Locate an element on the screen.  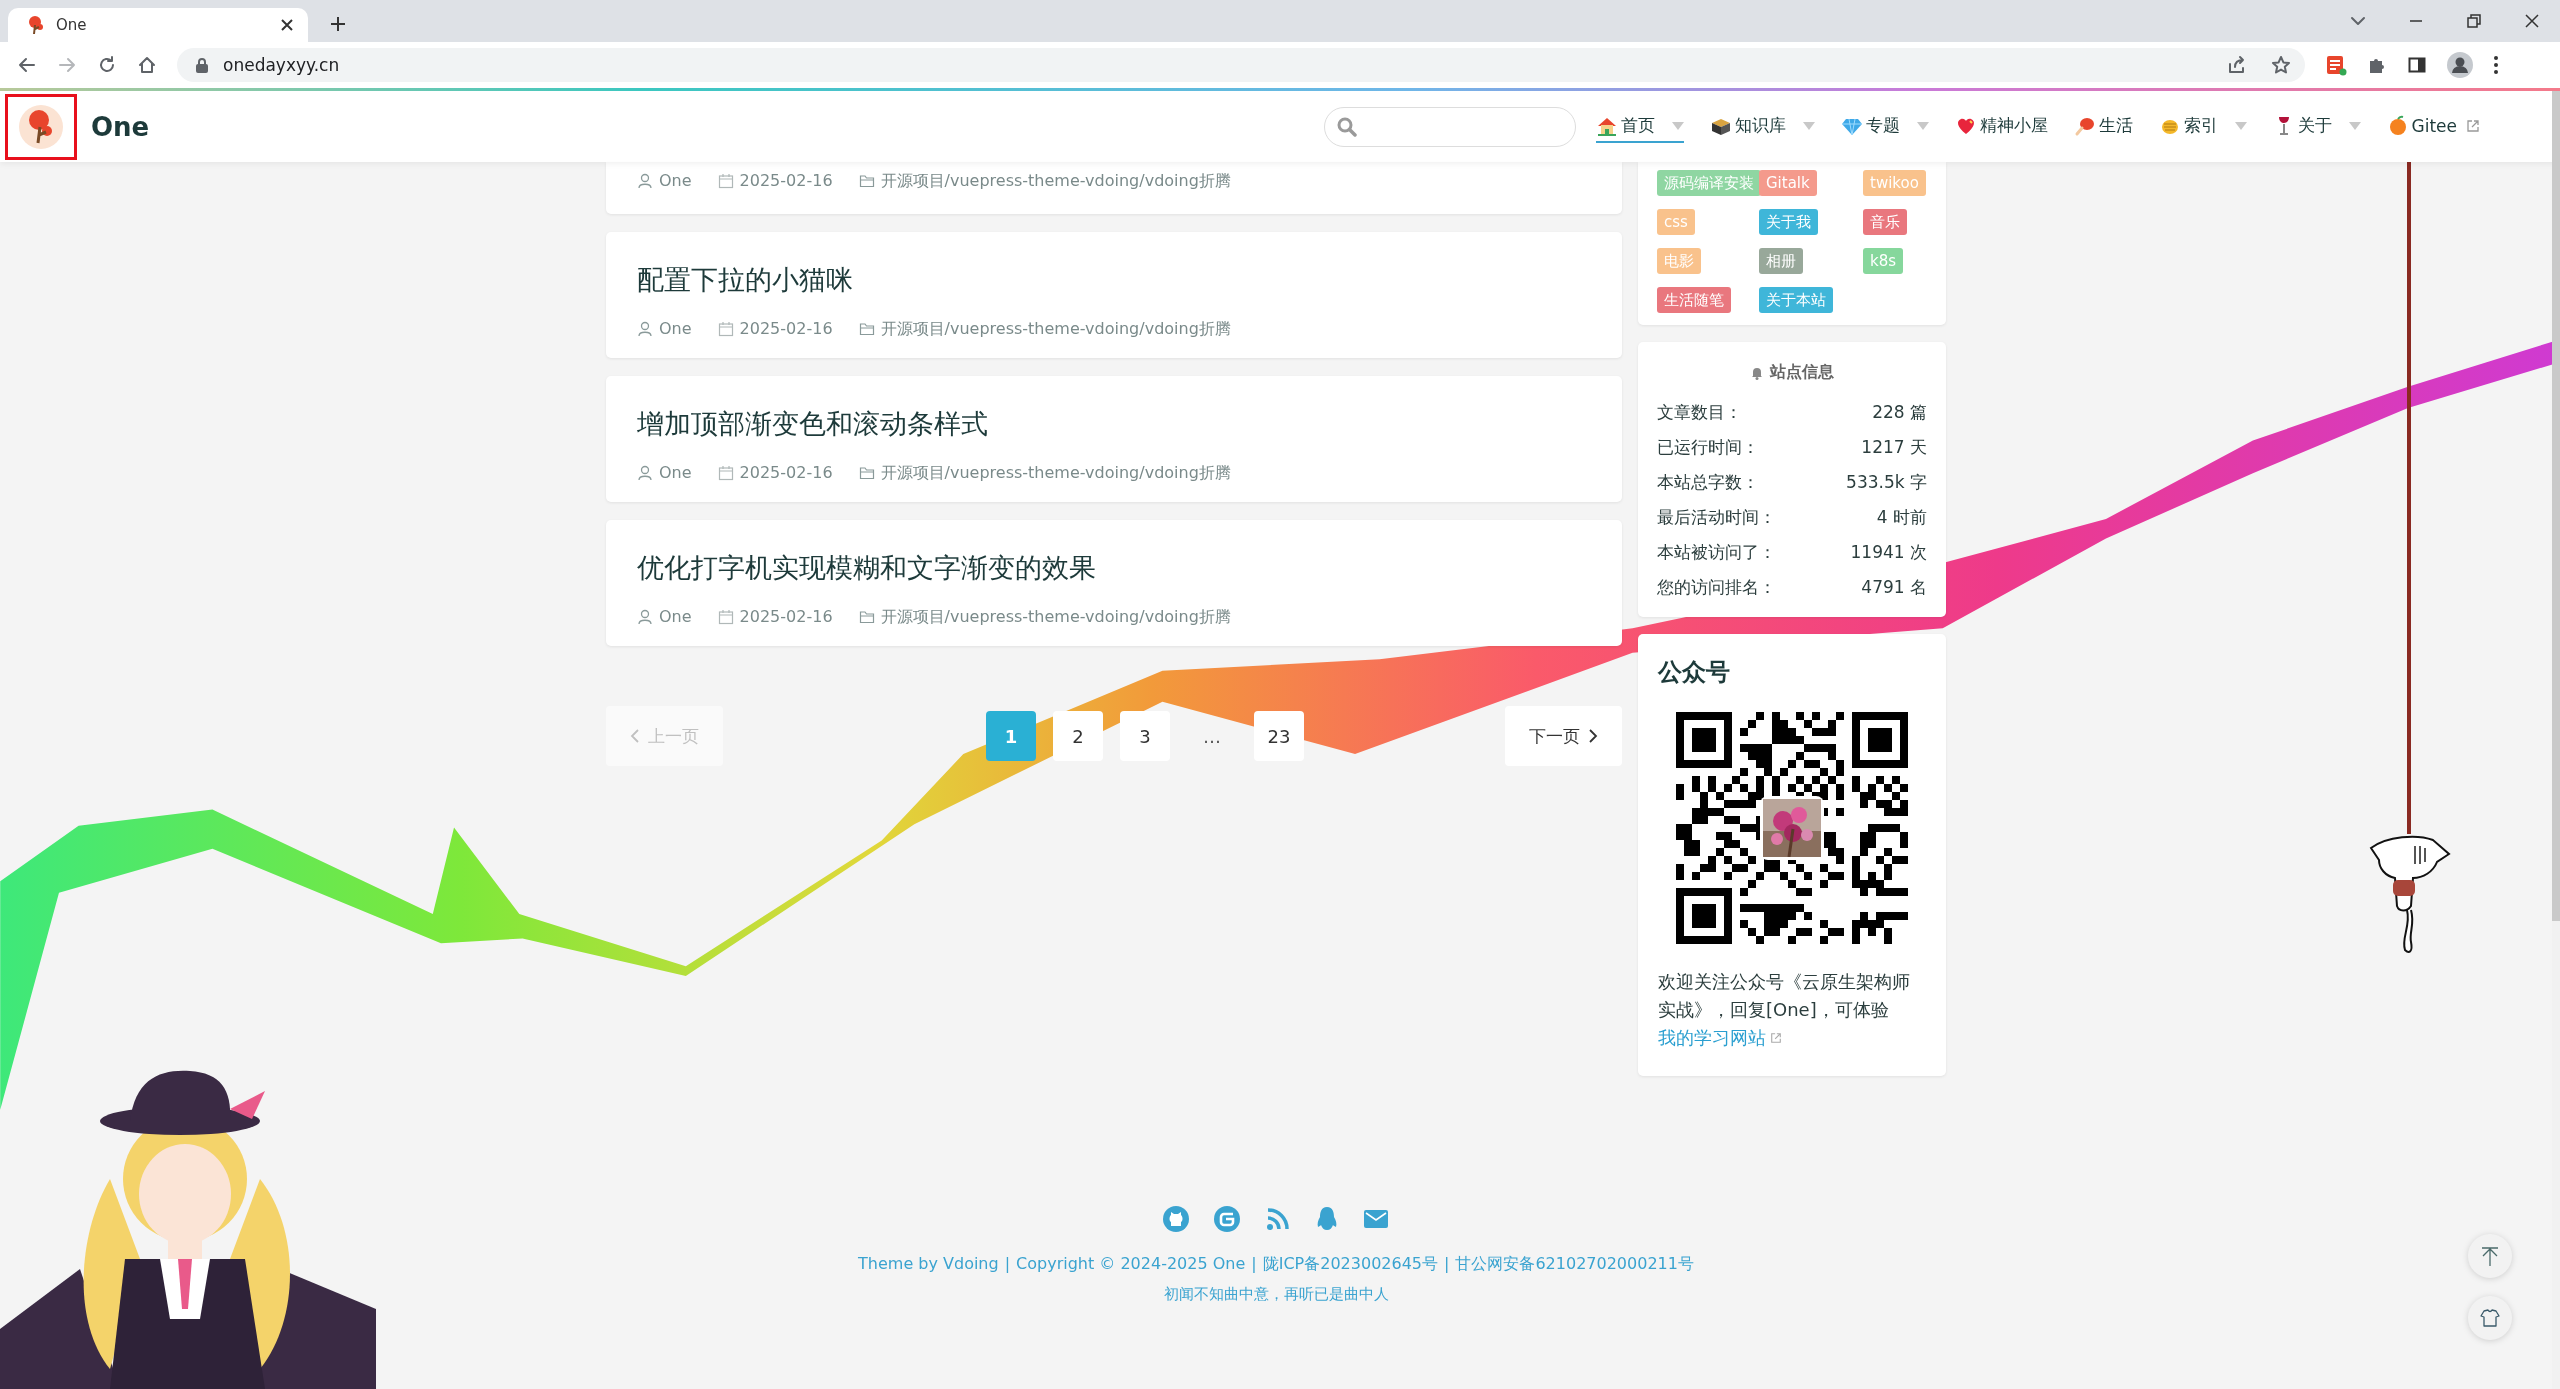
bell-icon is located at coordinates (1757, 372).